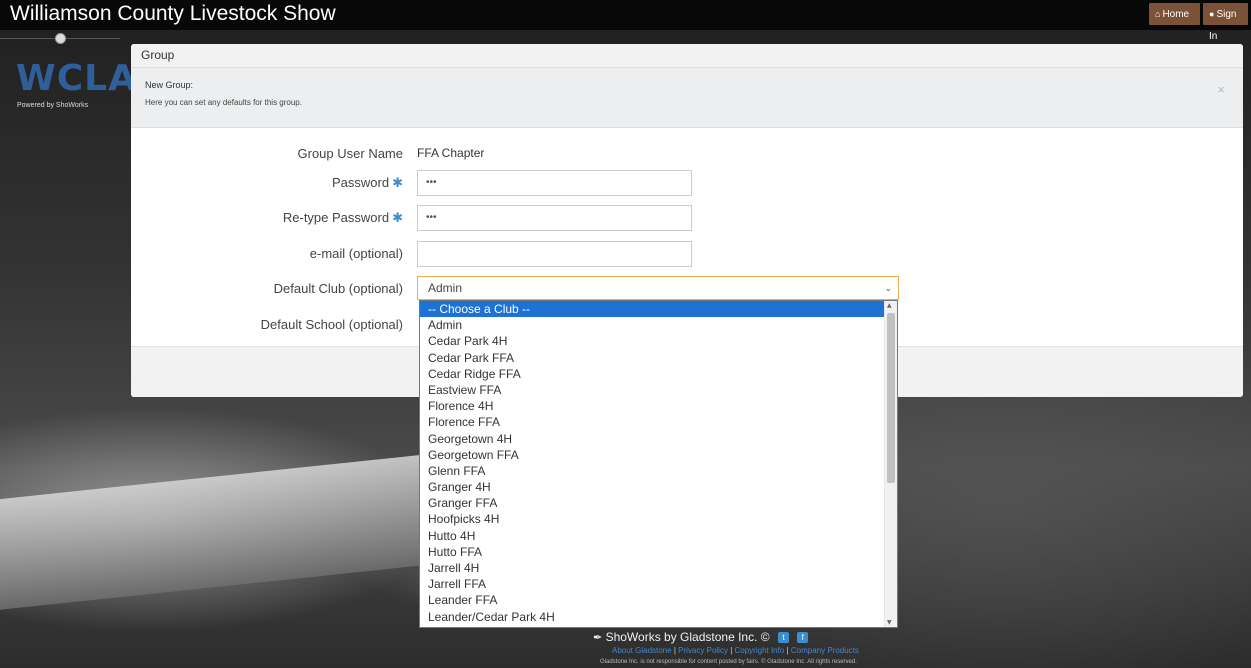  Describe the element at coordinates (891, 398) in the screenshot. I see `scrollbar-thumb` at that location.